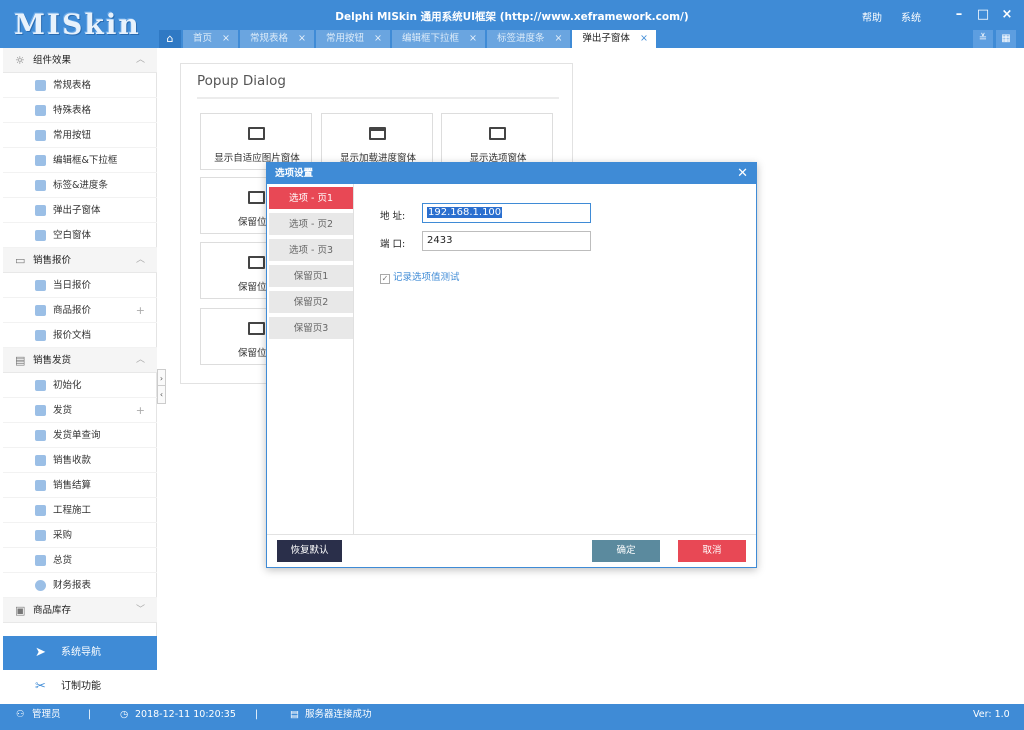  What do you see at coordinates (742, 173) in the screenshot?
I see `close-icon: ✕` at bounding box center [742, 173].